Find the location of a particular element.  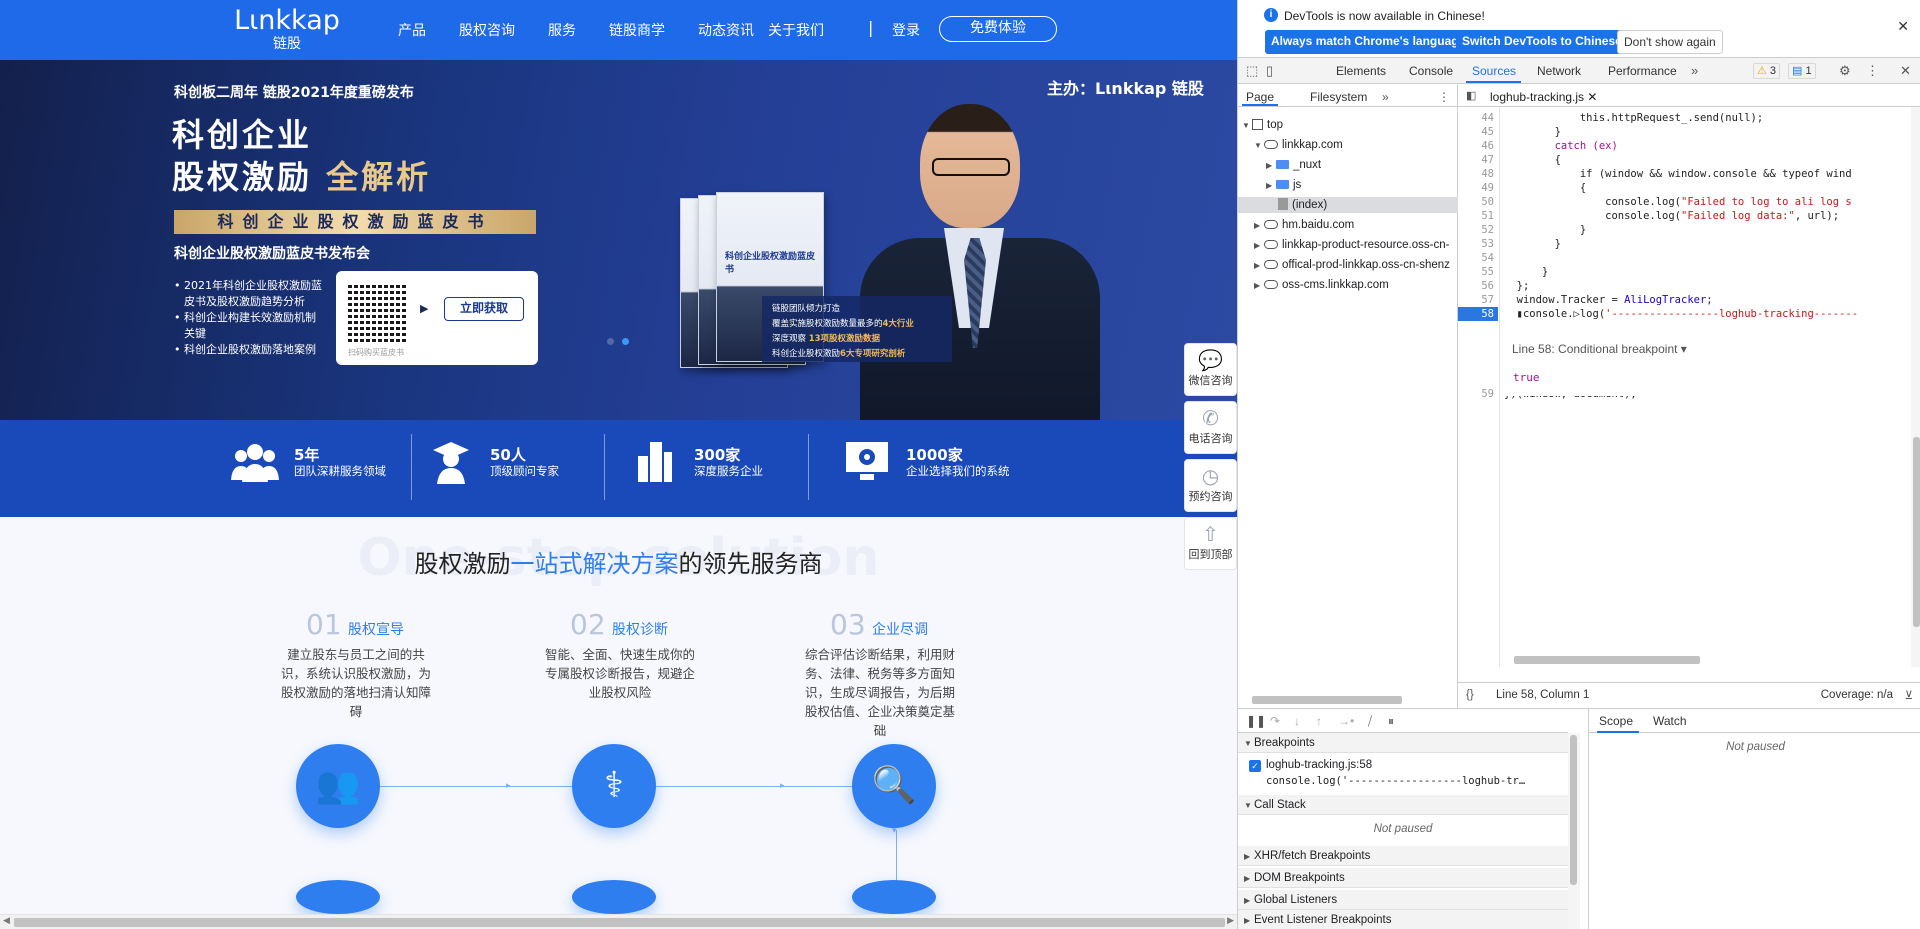

dont-show-again-button: Don't show again is located at coordinates (1670, 42).